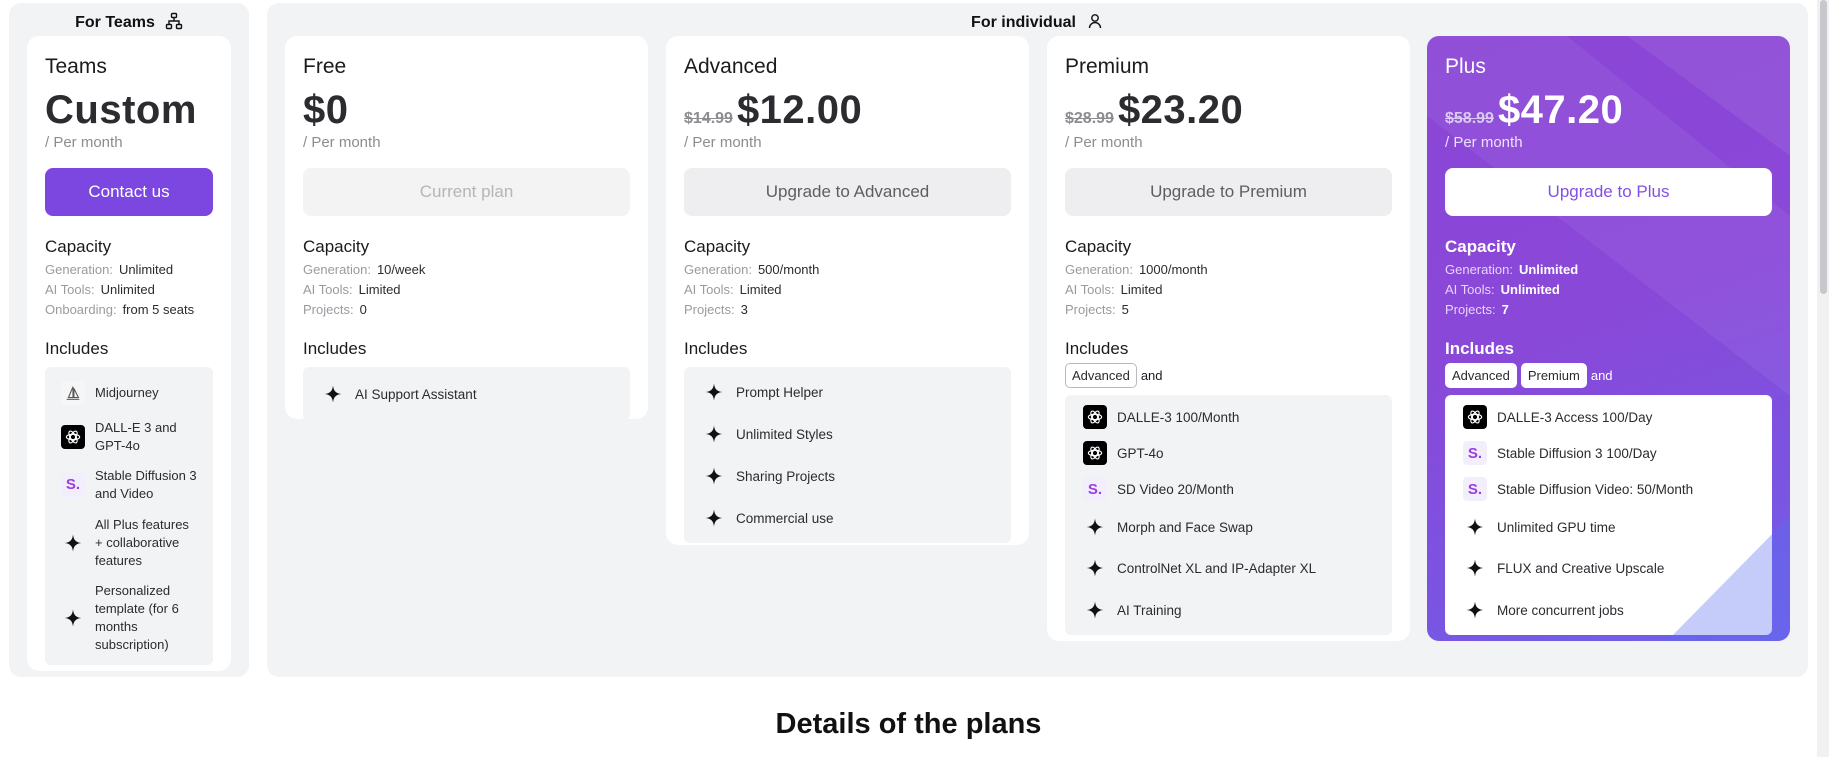 The height and width of the screenshot is (757, 1829). What do you see at coordinates (466, 309) in the screenshot?
I see `capacity-row: Projects: 0` at bounding box center [466, 309].